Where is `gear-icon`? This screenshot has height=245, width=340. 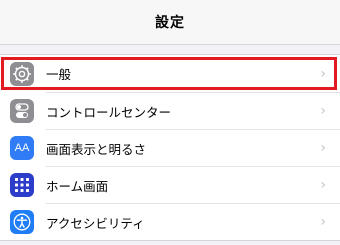
gear-icon is located at coordinates (22, 73).